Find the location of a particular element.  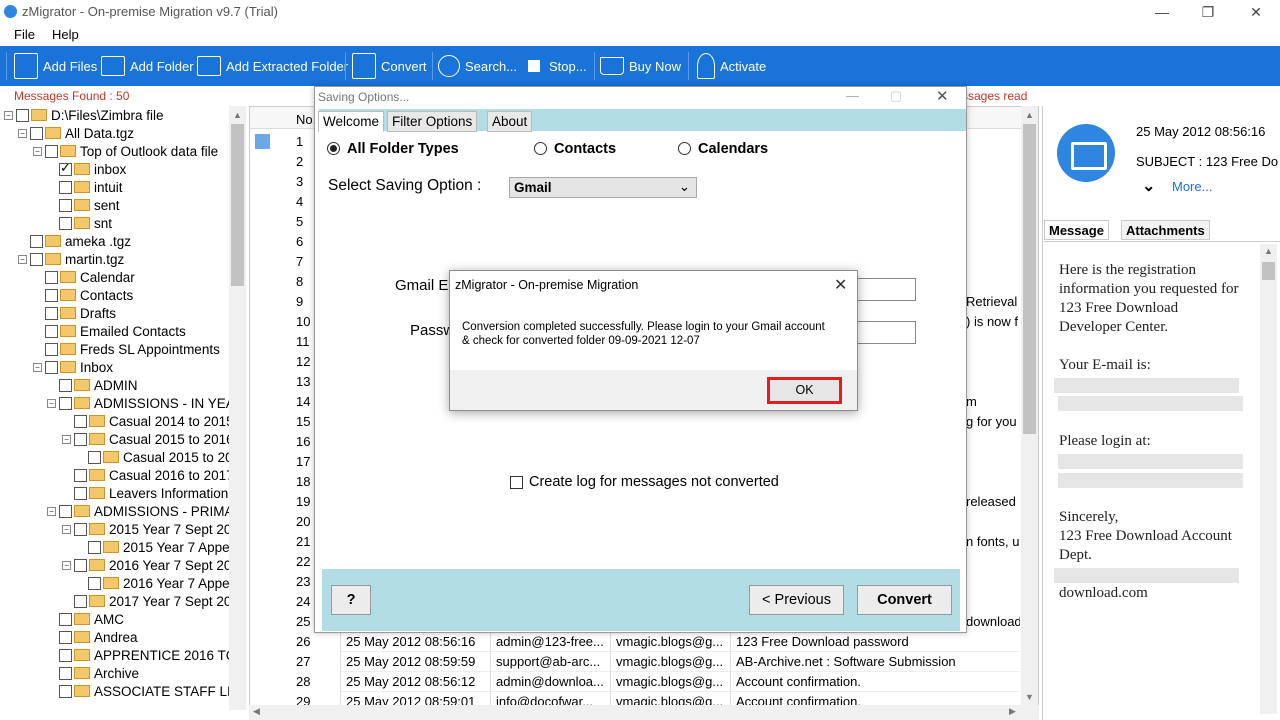

chevron-down-icon: ⌄ is located at coordinates (1148, 186).